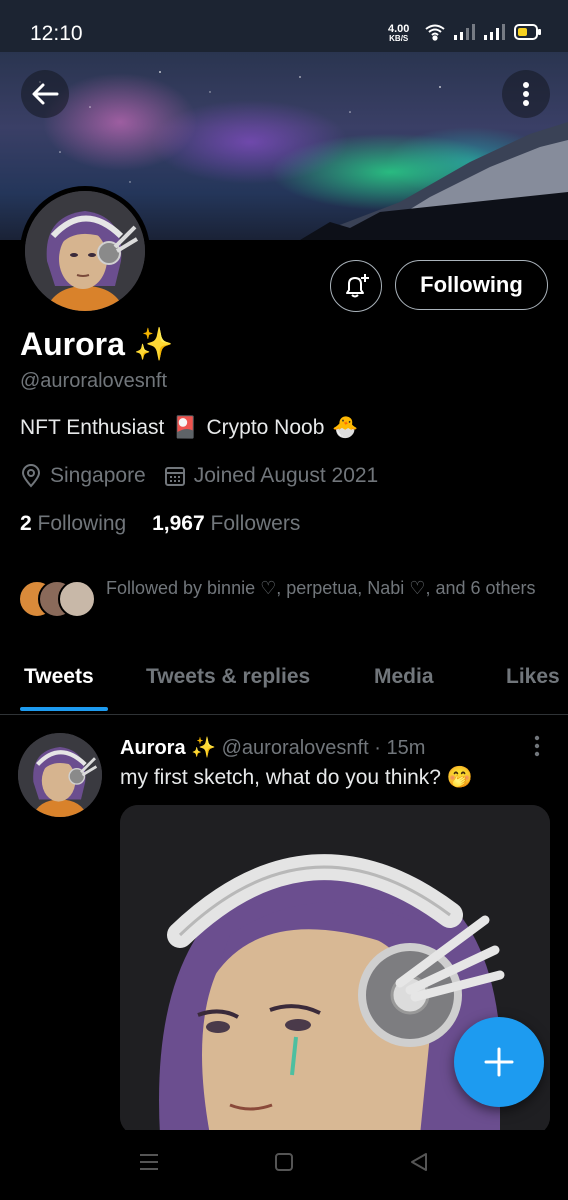  Describe the element at coordinates (399, 38) in the screenshot. I see `network-speed-unit: KB/S` at that location.